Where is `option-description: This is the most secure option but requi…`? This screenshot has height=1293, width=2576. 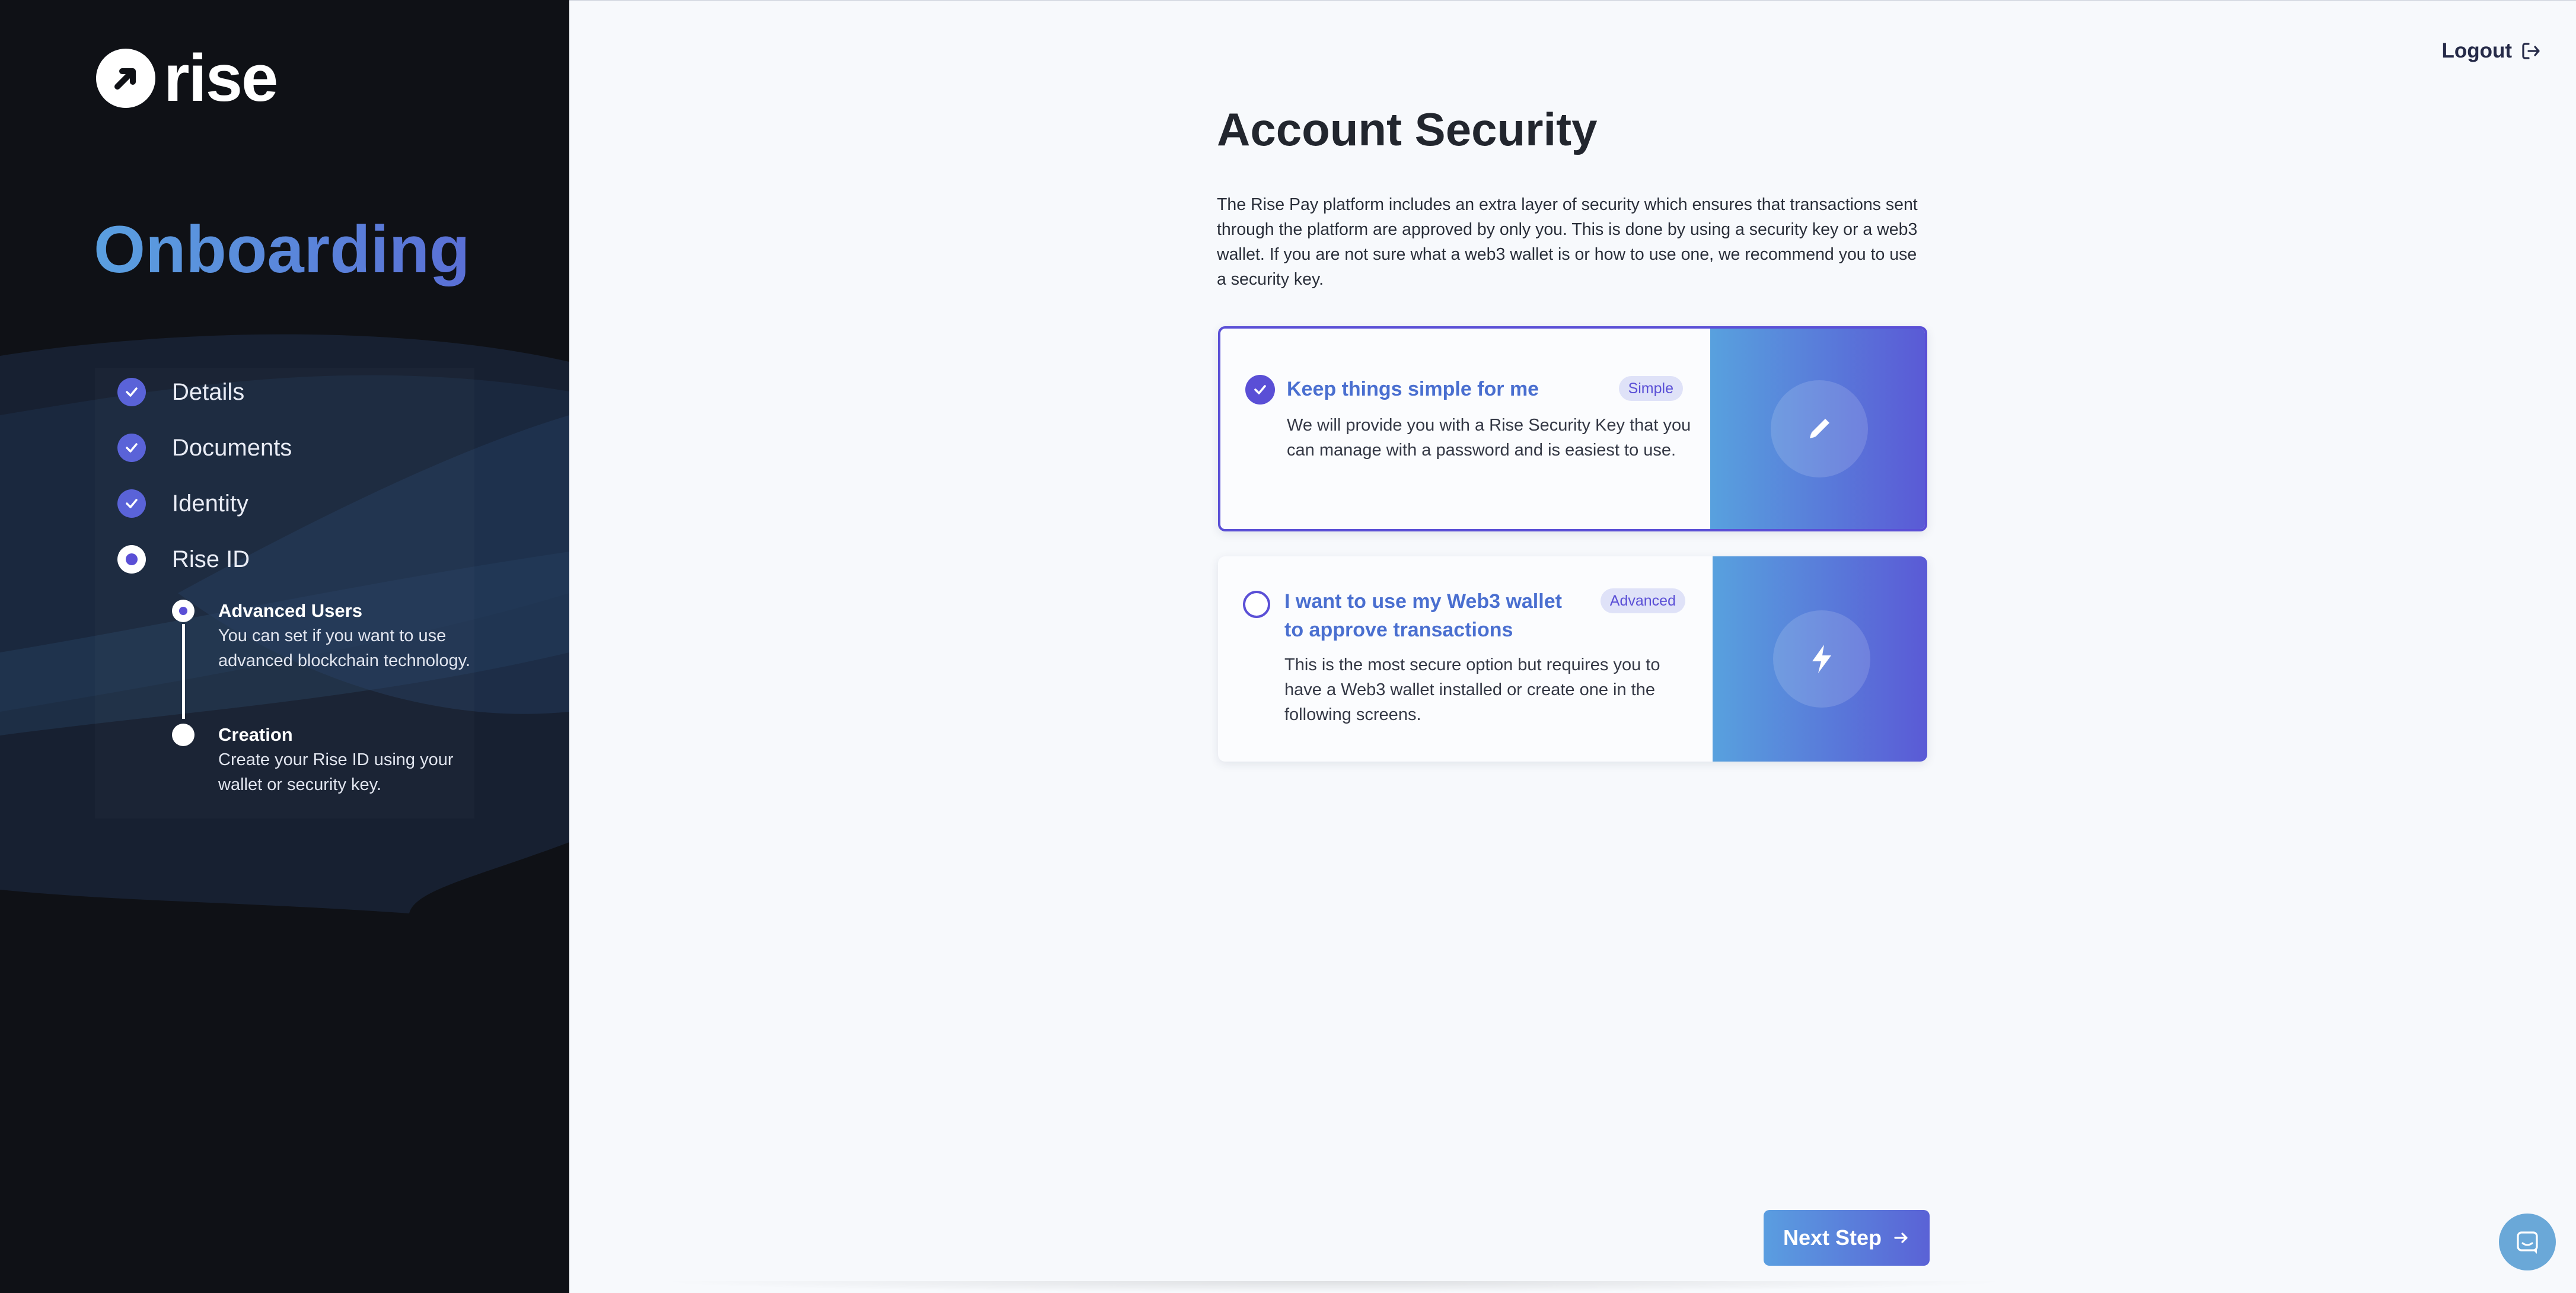 option-description: This is the most secure option but requi… is located at coordinates (1472, 689).